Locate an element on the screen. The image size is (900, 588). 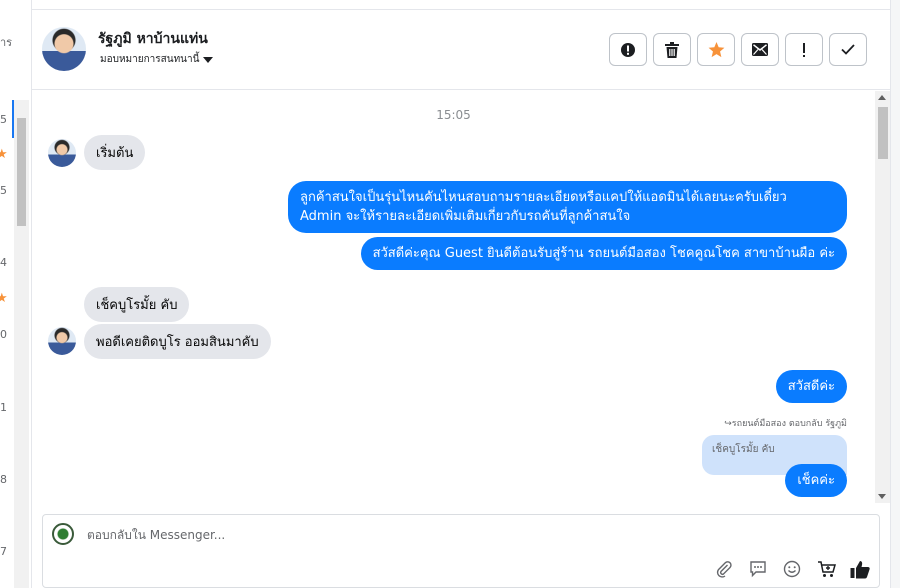
incoming-message: พอดีเคยติดบูโร ออมสินมาคับ is located at coordinates (177, 341).